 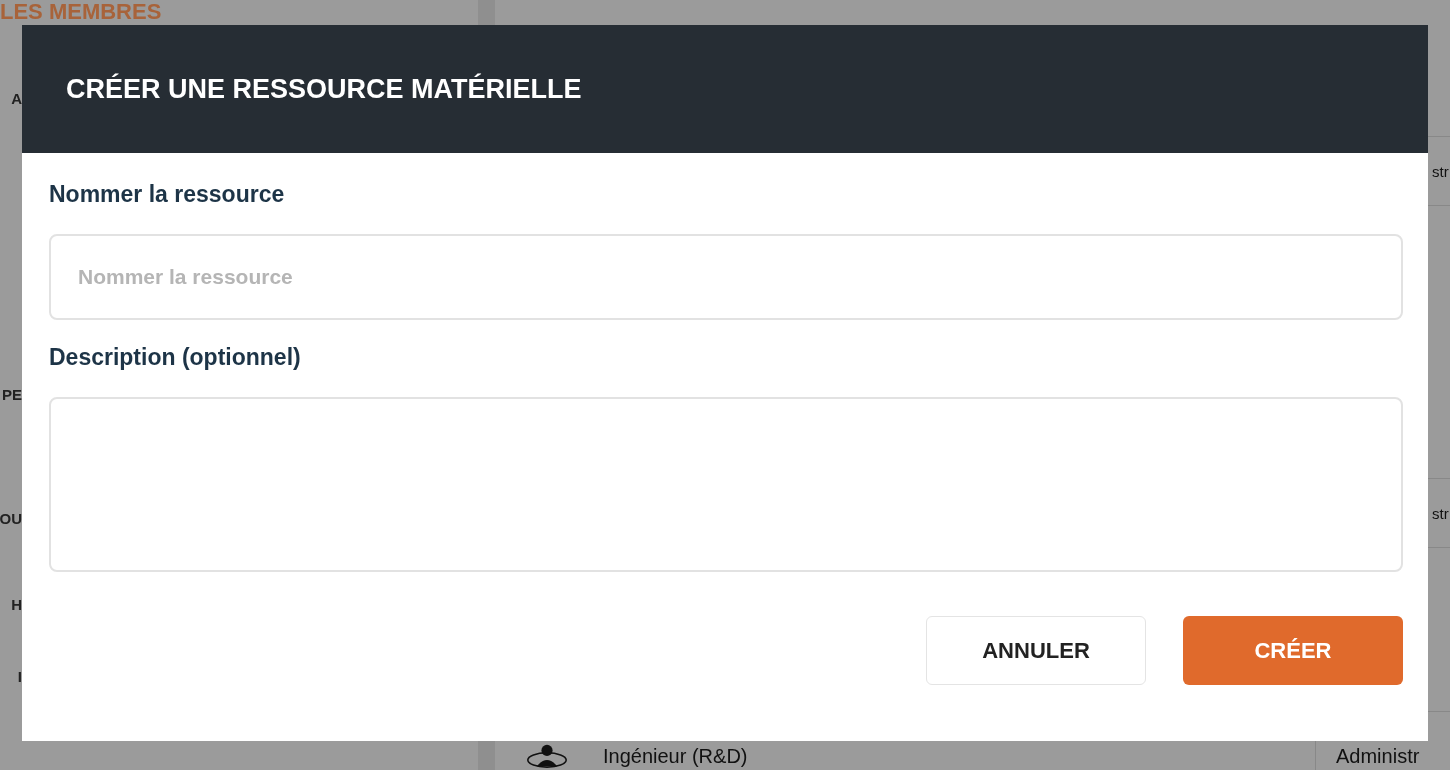 What do you see at coordinates (11, 519) in the screenshot?
I see `sidebar-item: OU` at bounding box center [11, 519].